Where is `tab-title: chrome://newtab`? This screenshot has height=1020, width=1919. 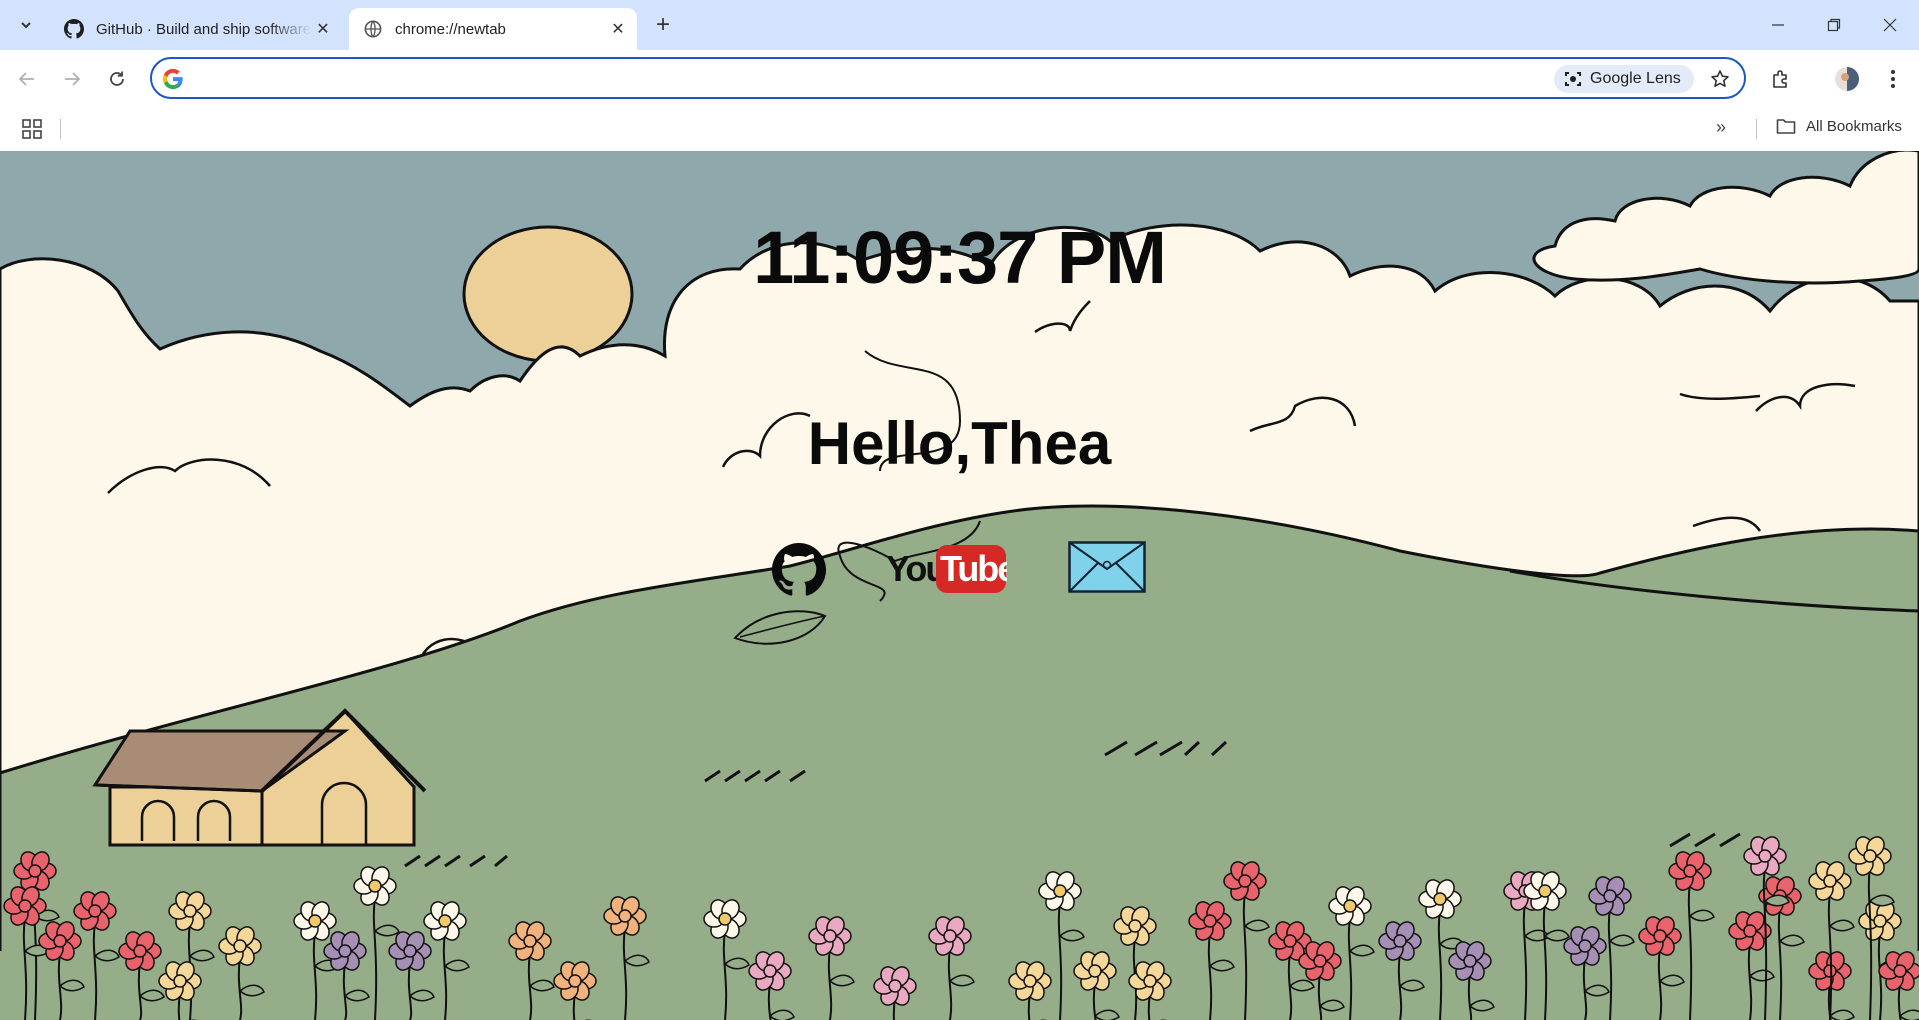
tab-title: chrome://newtab is located at coordinates (450, 29).